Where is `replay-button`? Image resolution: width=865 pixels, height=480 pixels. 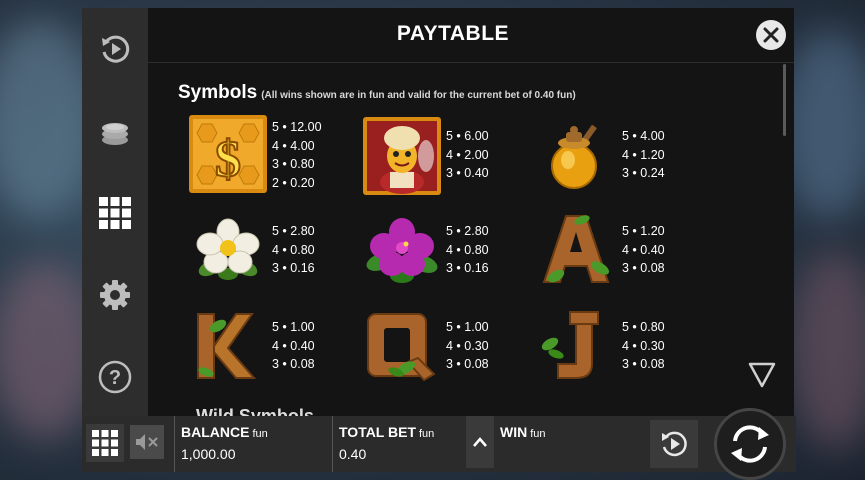 replay-button is located at coordinates (115, 49).